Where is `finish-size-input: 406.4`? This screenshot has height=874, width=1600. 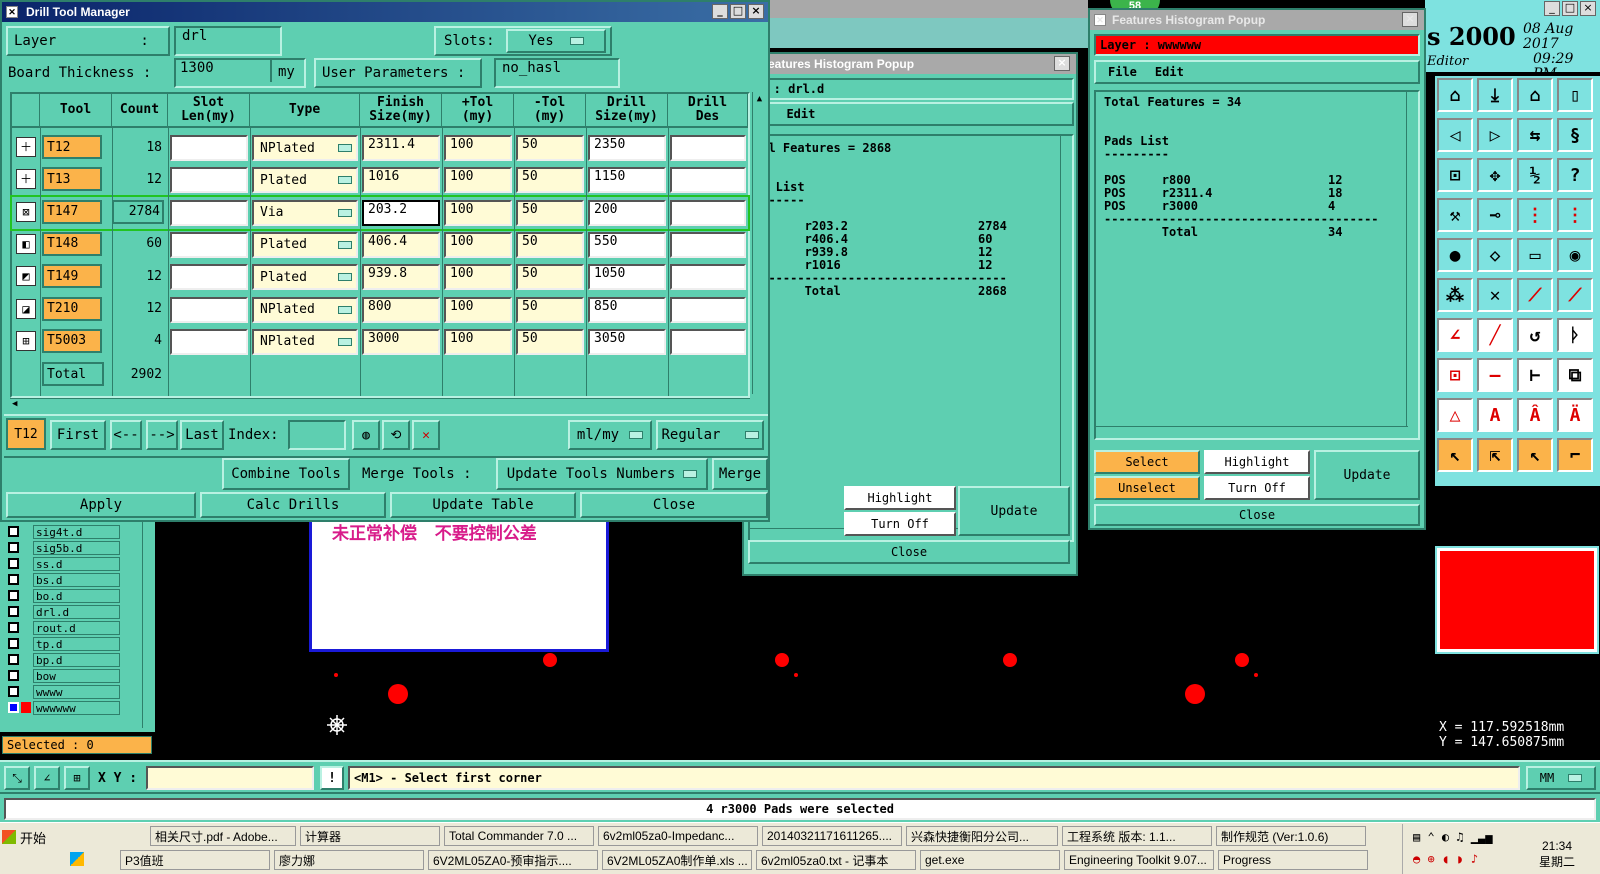 finish-size-input: 406.4 is located at coordinates (401, 244).